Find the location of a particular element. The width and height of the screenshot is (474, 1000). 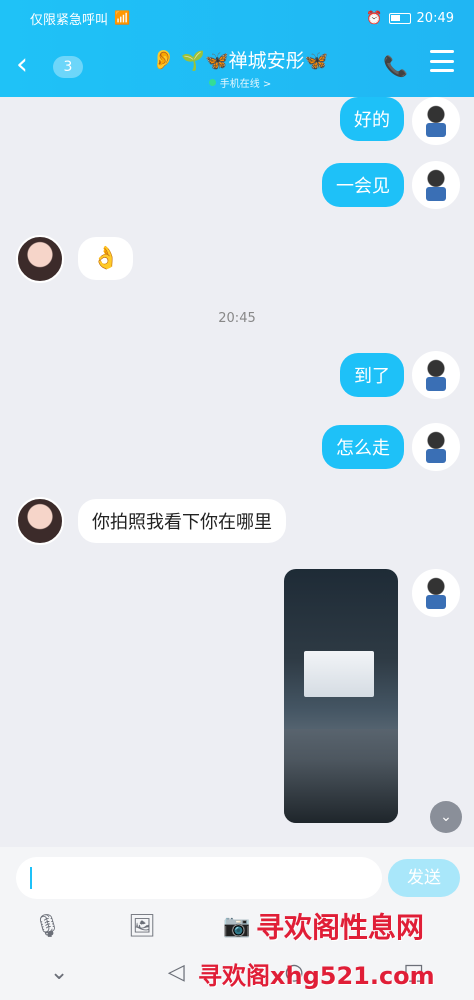

message-bubble: 👌 is located at coordinates (106, 258).